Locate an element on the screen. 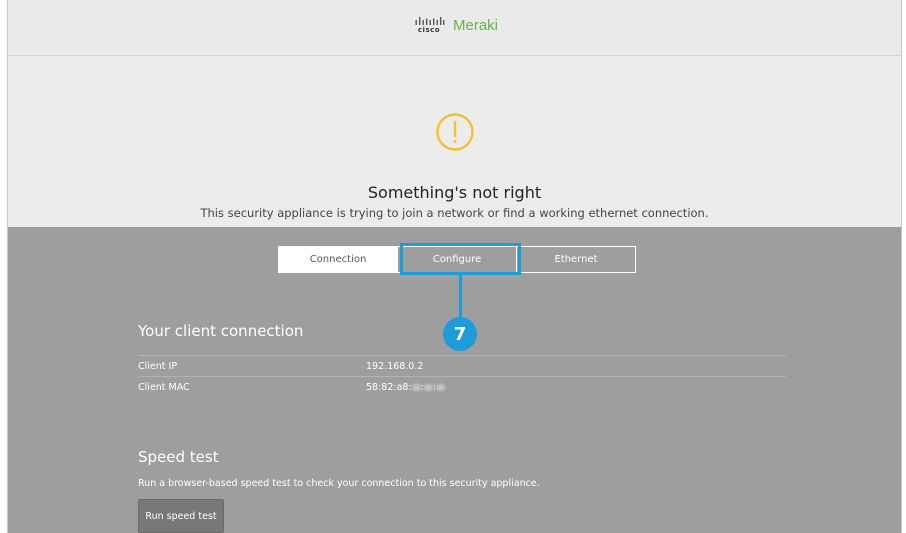 Image resolution: width=906 pixels, height=533 pixels. client-ip-value: 192.168.0.2 is located at coordinates (395, 366).